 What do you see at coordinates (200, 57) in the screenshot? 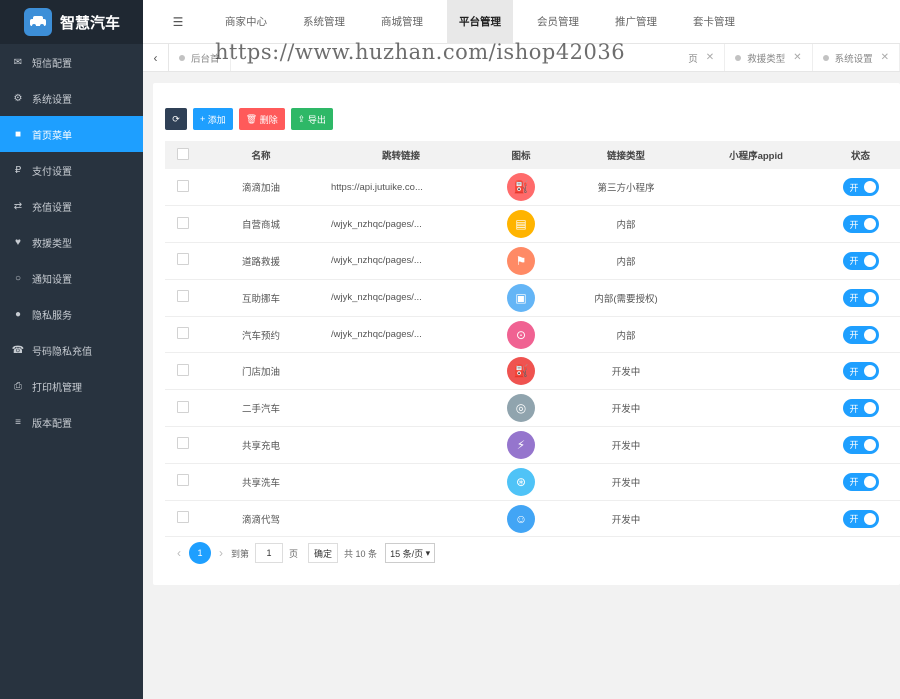
I see `page-tab-home: 后台首` at bounding box center [200, 57].